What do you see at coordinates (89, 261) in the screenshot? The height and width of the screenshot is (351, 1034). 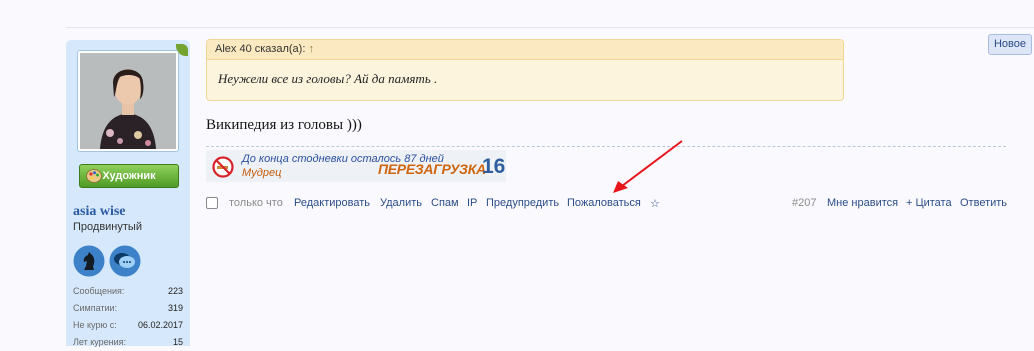 I see `knight-trophy-icon` at bounding box center [89, 261].